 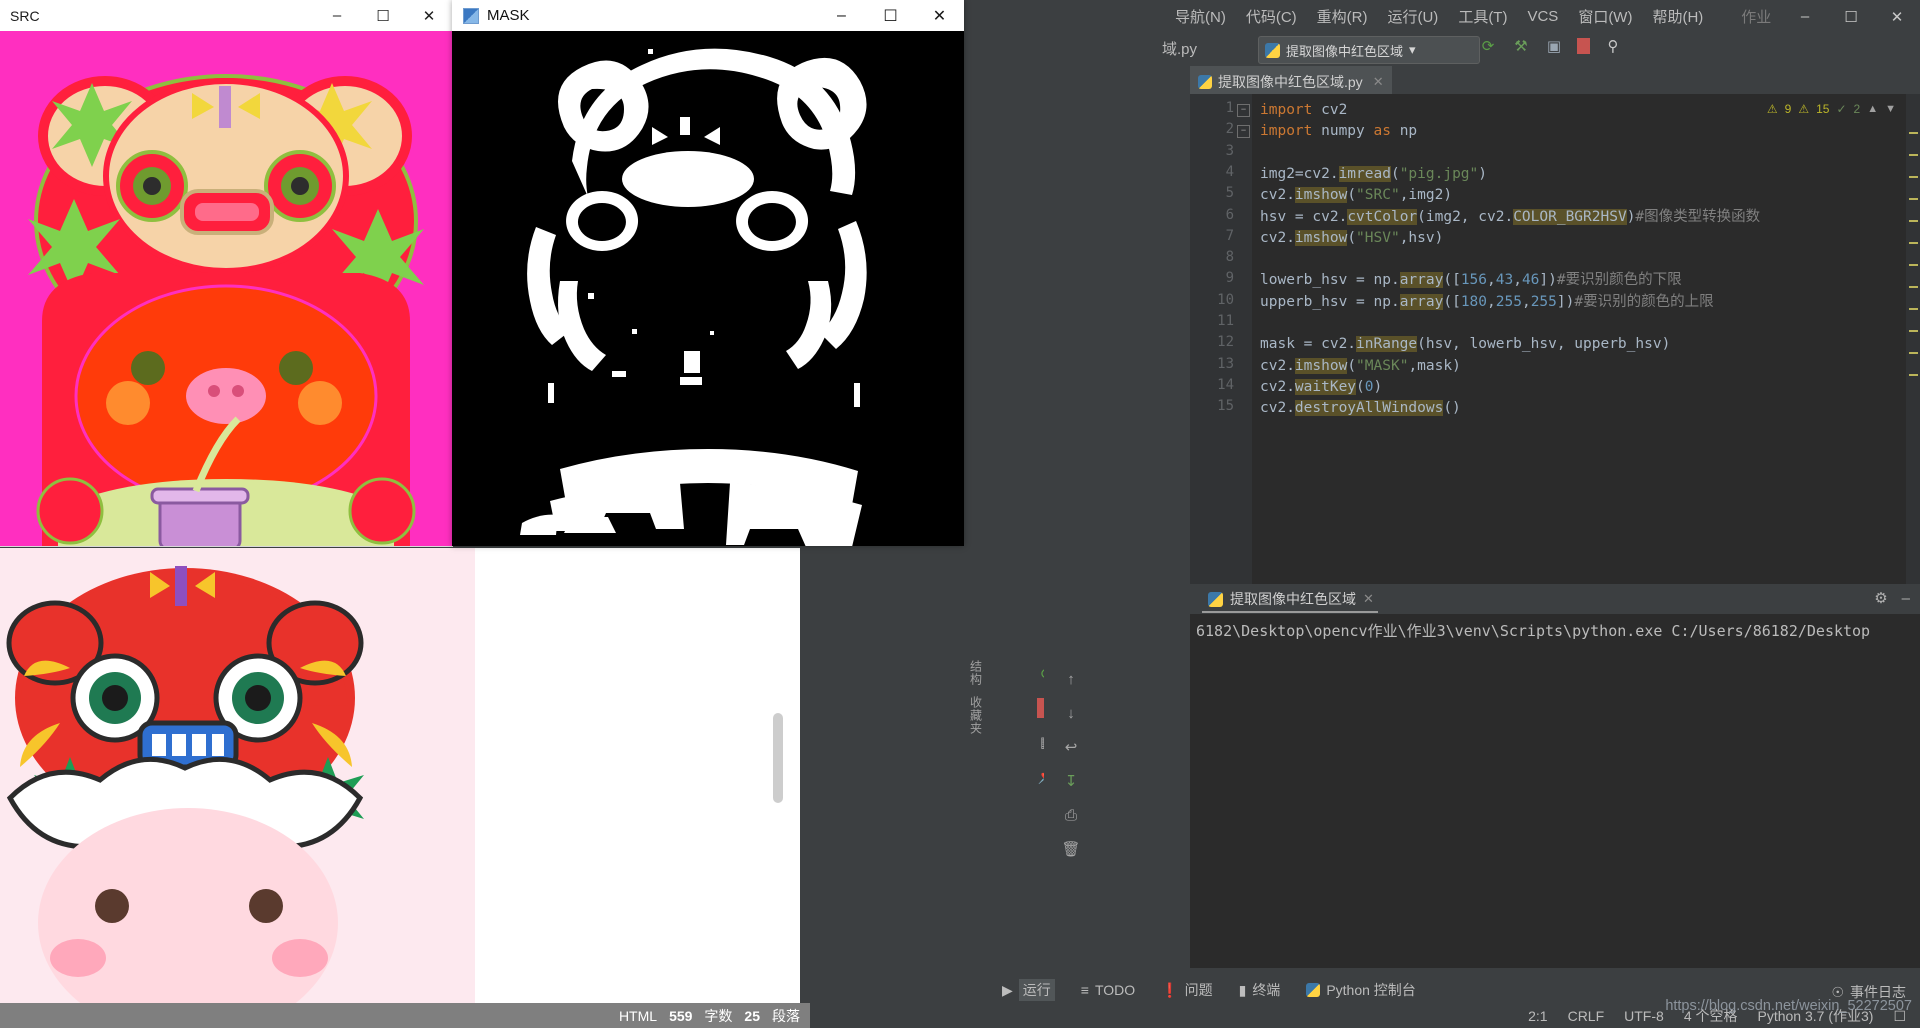 What do you see at coordinates (1266, 990) in the screenshot?
I see `tool-button-terminal-label: 终端` at bounding box center [1266, 990].